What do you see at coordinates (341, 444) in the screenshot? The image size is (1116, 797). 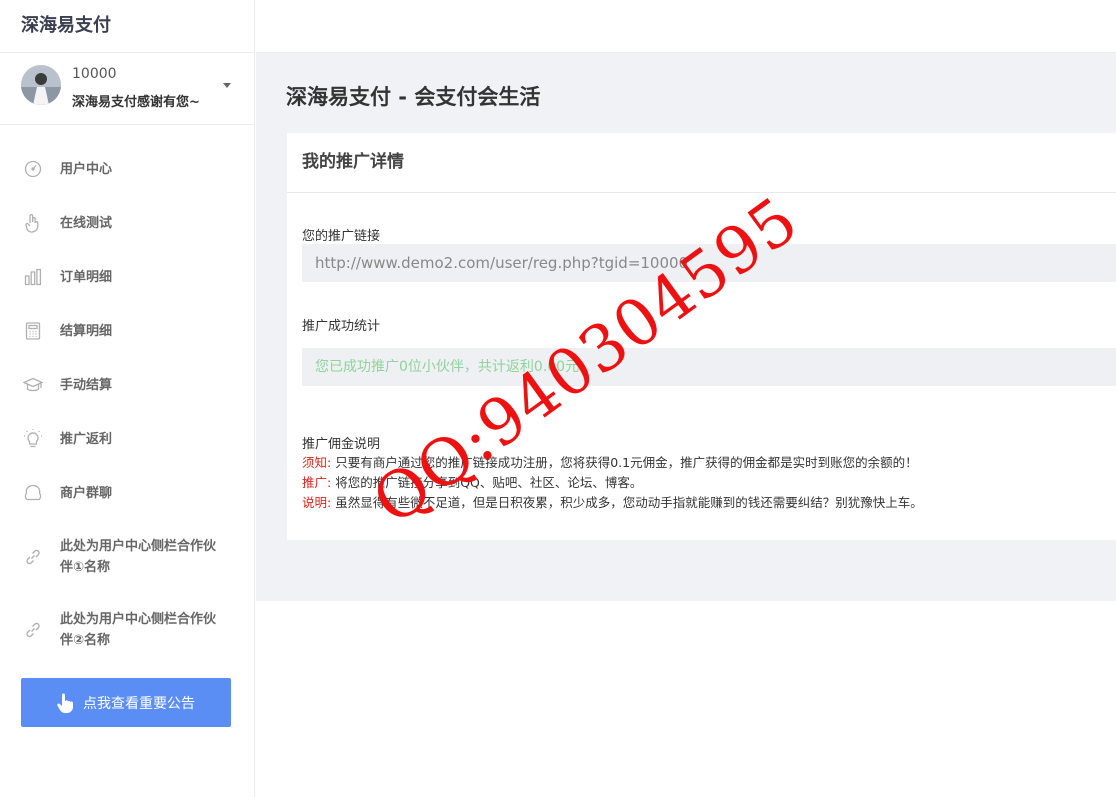 I see `commission-rules-label: 推广佣金说明` at bounding box center [341, 444].